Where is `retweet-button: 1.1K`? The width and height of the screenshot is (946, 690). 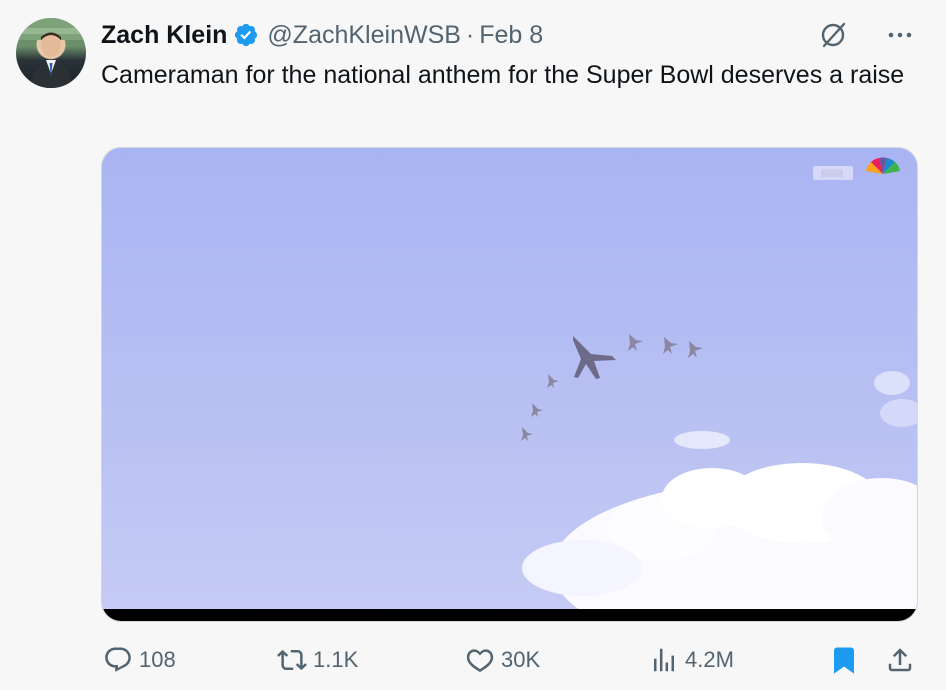 retweet-button: 1.1K is located at coordinates (317, 660).